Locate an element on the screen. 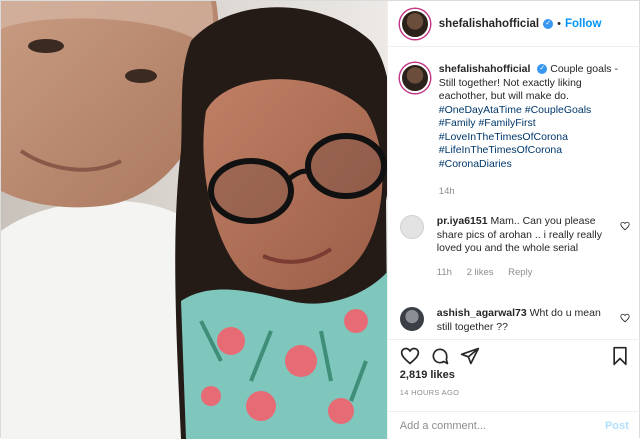  comment-icon is located at coordinates (440, 356).